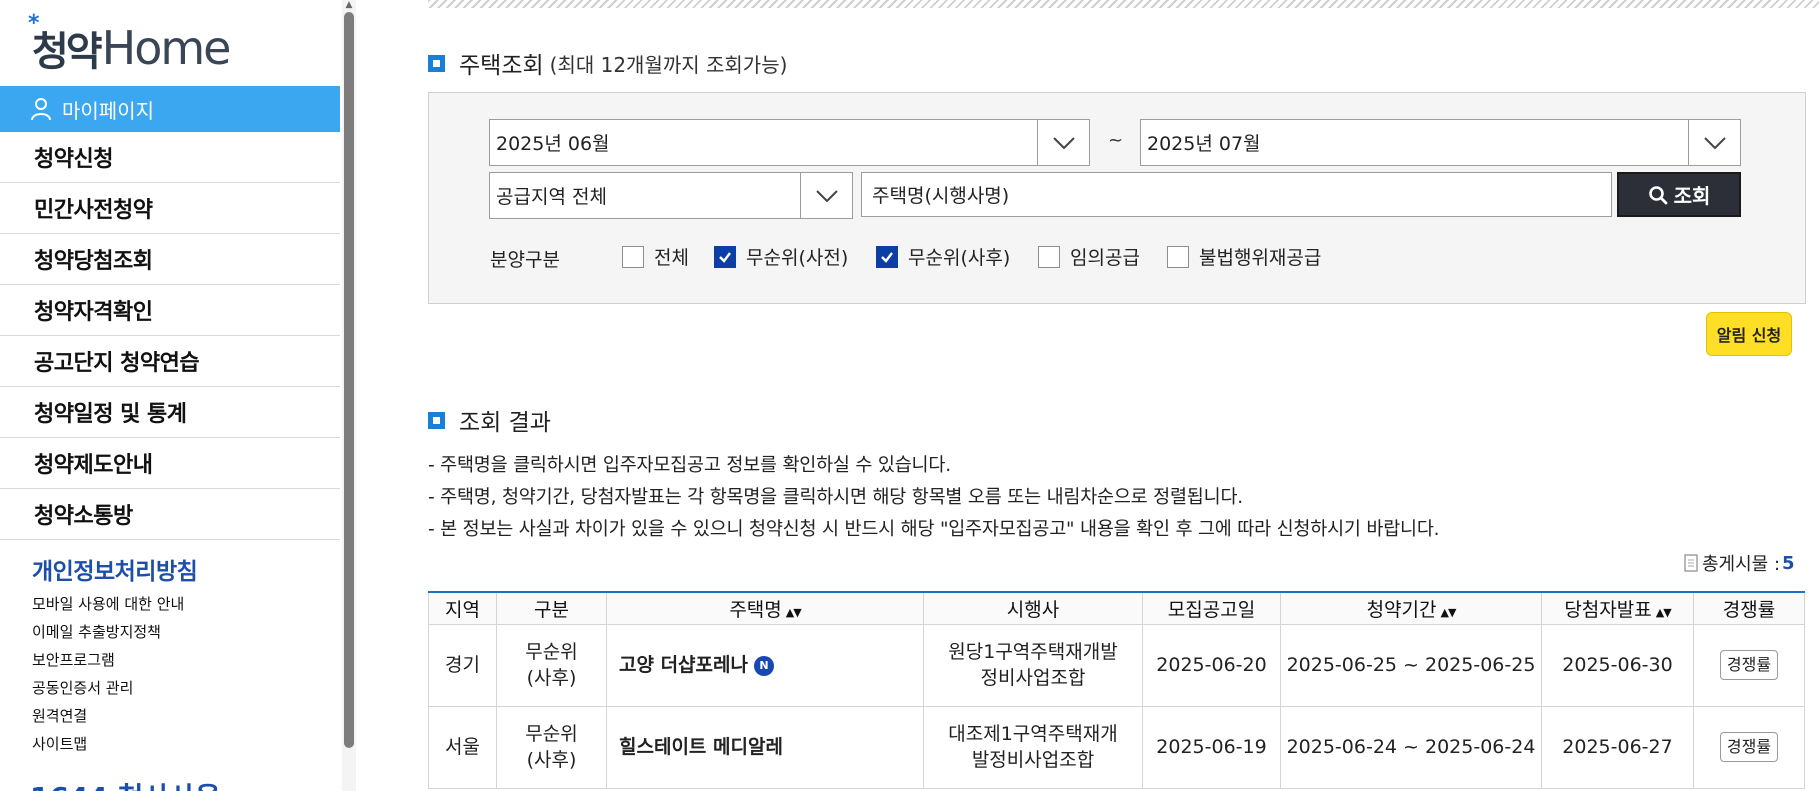 This screenshot has width=1819, height=791. I want to click on call-center-number: 1644 청사사용, so click(125, 783).